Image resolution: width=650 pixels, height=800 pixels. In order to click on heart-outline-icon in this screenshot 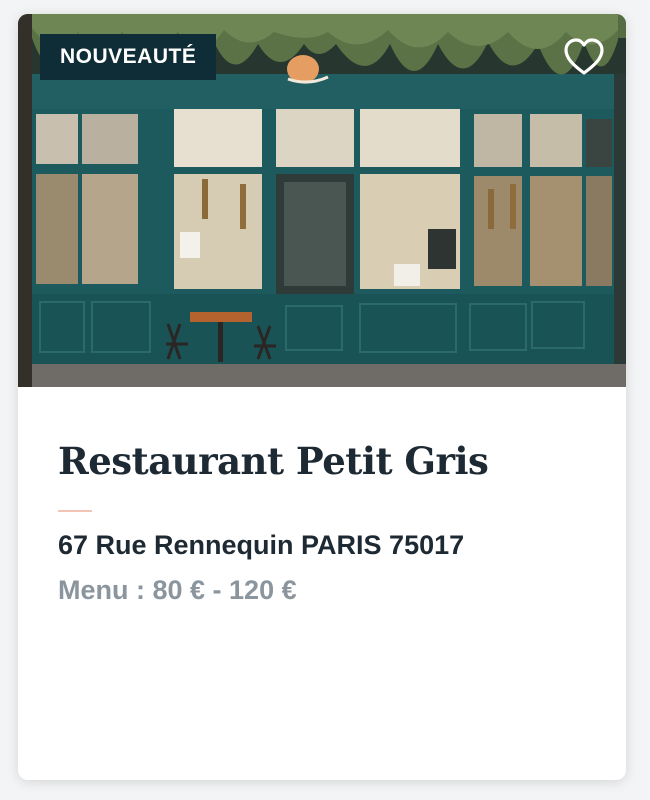, I will do `click(584, 56)`.